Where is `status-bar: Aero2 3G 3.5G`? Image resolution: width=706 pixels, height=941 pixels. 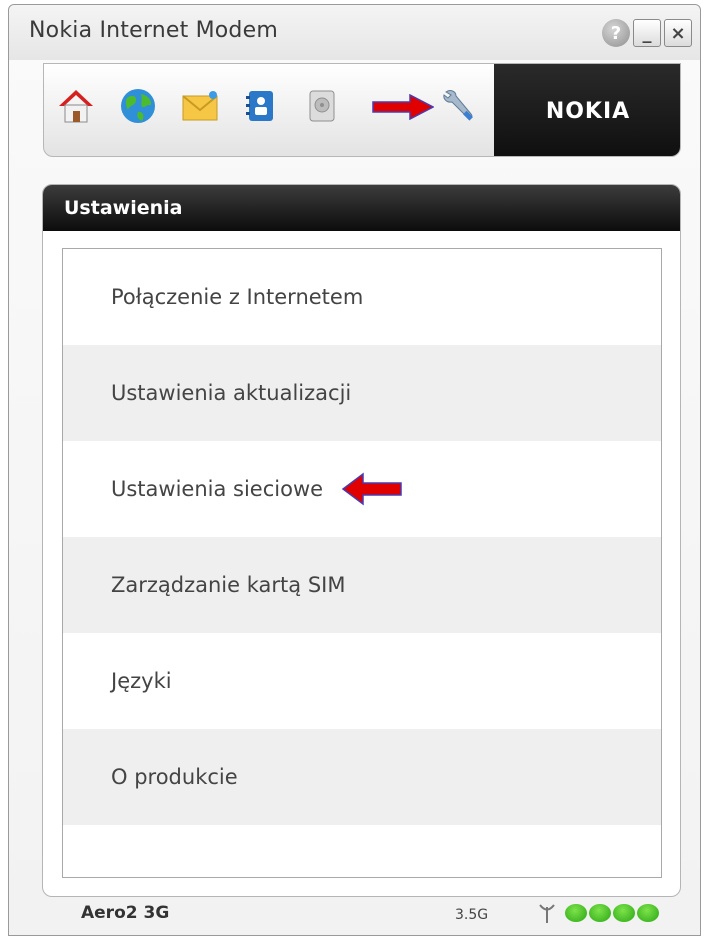 status-bar: Aero2 3G 3.5G is located at coordinates (354, 915).